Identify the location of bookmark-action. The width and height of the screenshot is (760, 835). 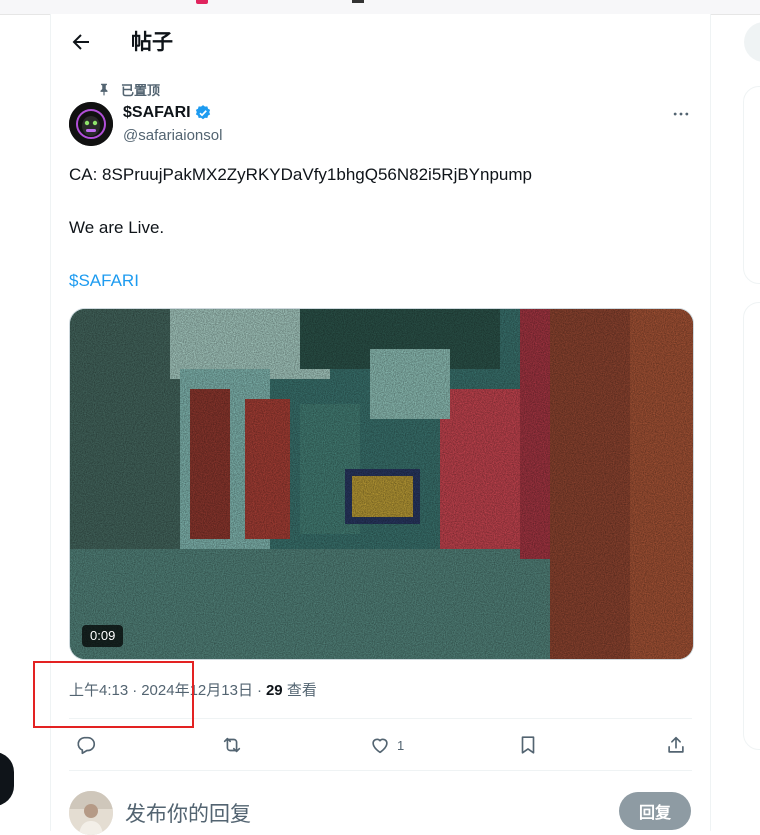
(528, 745).